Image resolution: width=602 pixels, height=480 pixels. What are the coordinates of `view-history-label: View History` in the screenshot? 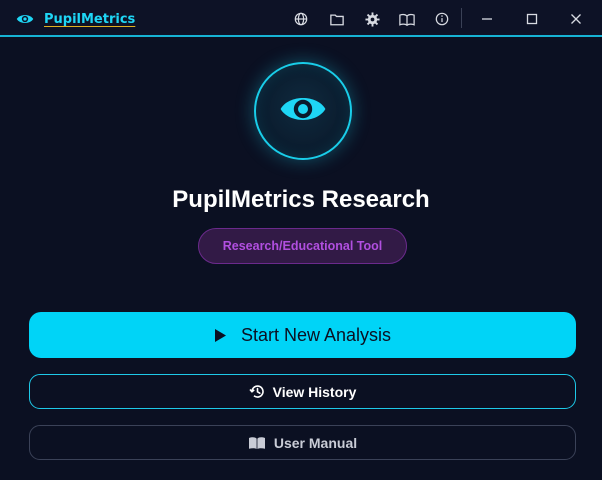 It's located at (314, 391).